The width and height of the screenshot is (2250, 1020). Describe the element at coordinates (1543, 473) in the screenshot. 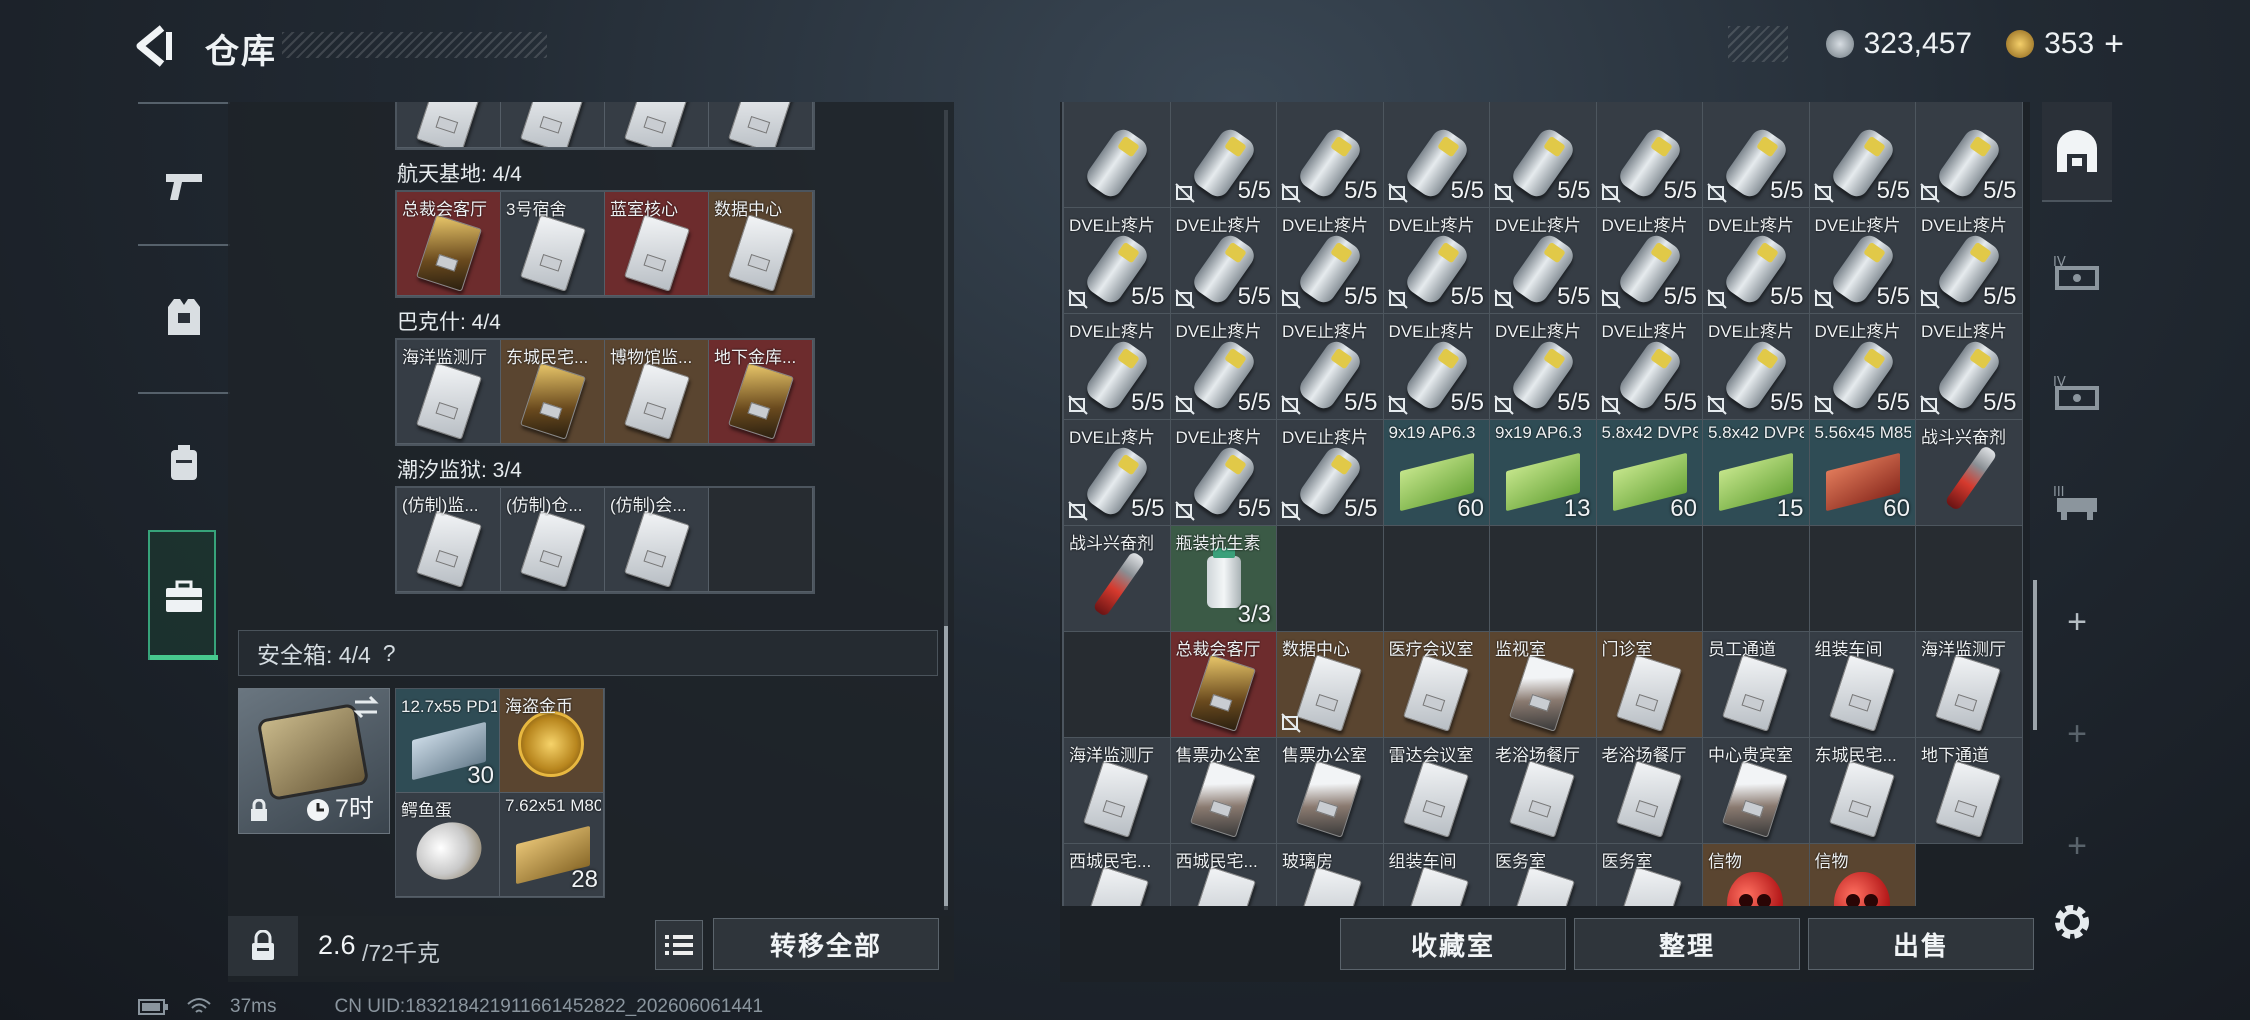

I see `item-slot: 9x19 AP6.3 13` at that location.